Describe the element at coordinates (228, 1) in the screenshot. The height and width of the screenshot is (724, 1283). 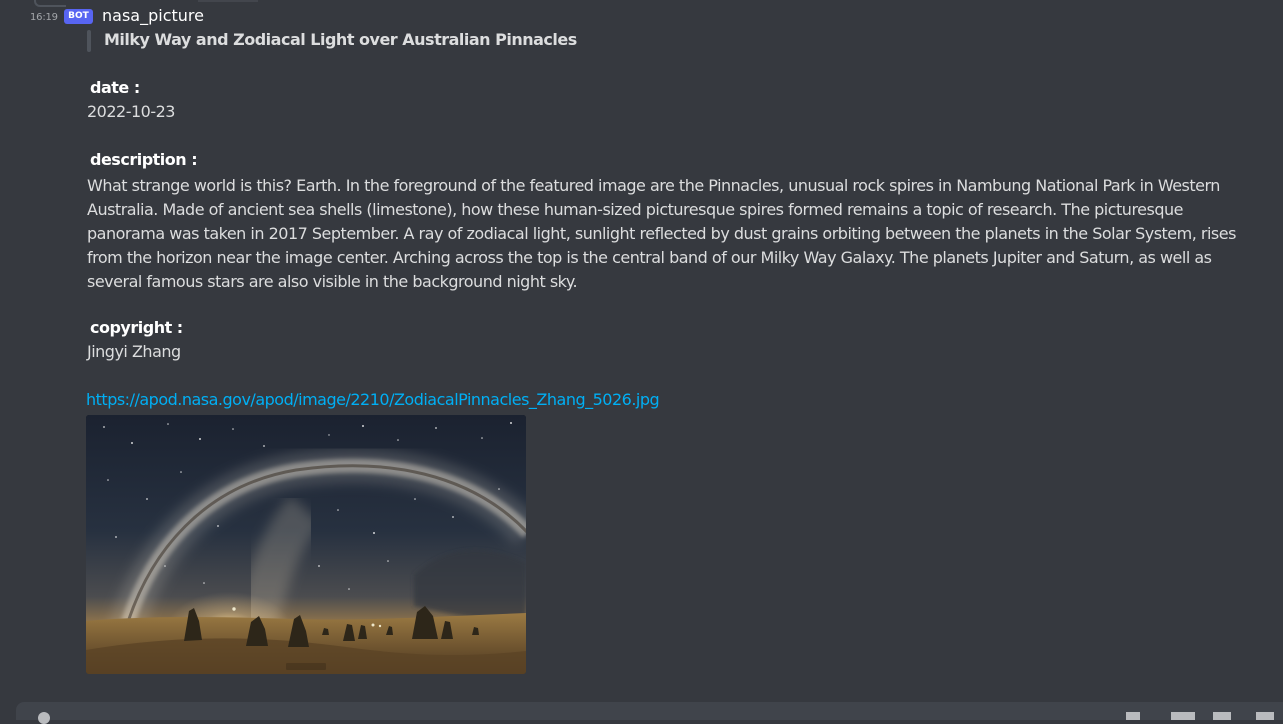
I see `reply-reference-line` at that location.